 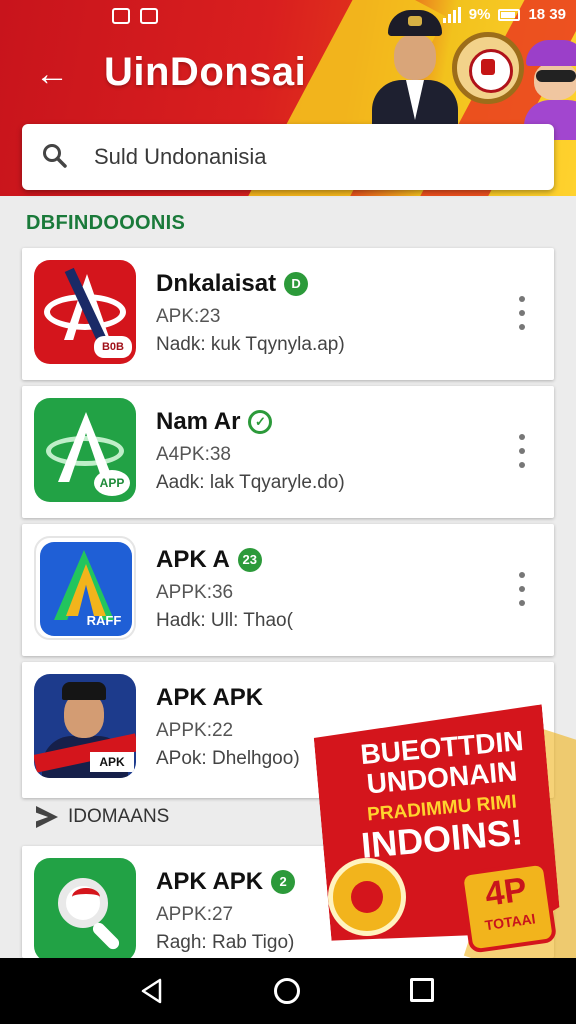 What do you see at coordinates (85, 450) in the screenshot?
I see `green-a-orbit-icon: APP` at bounding box center [85, 450].